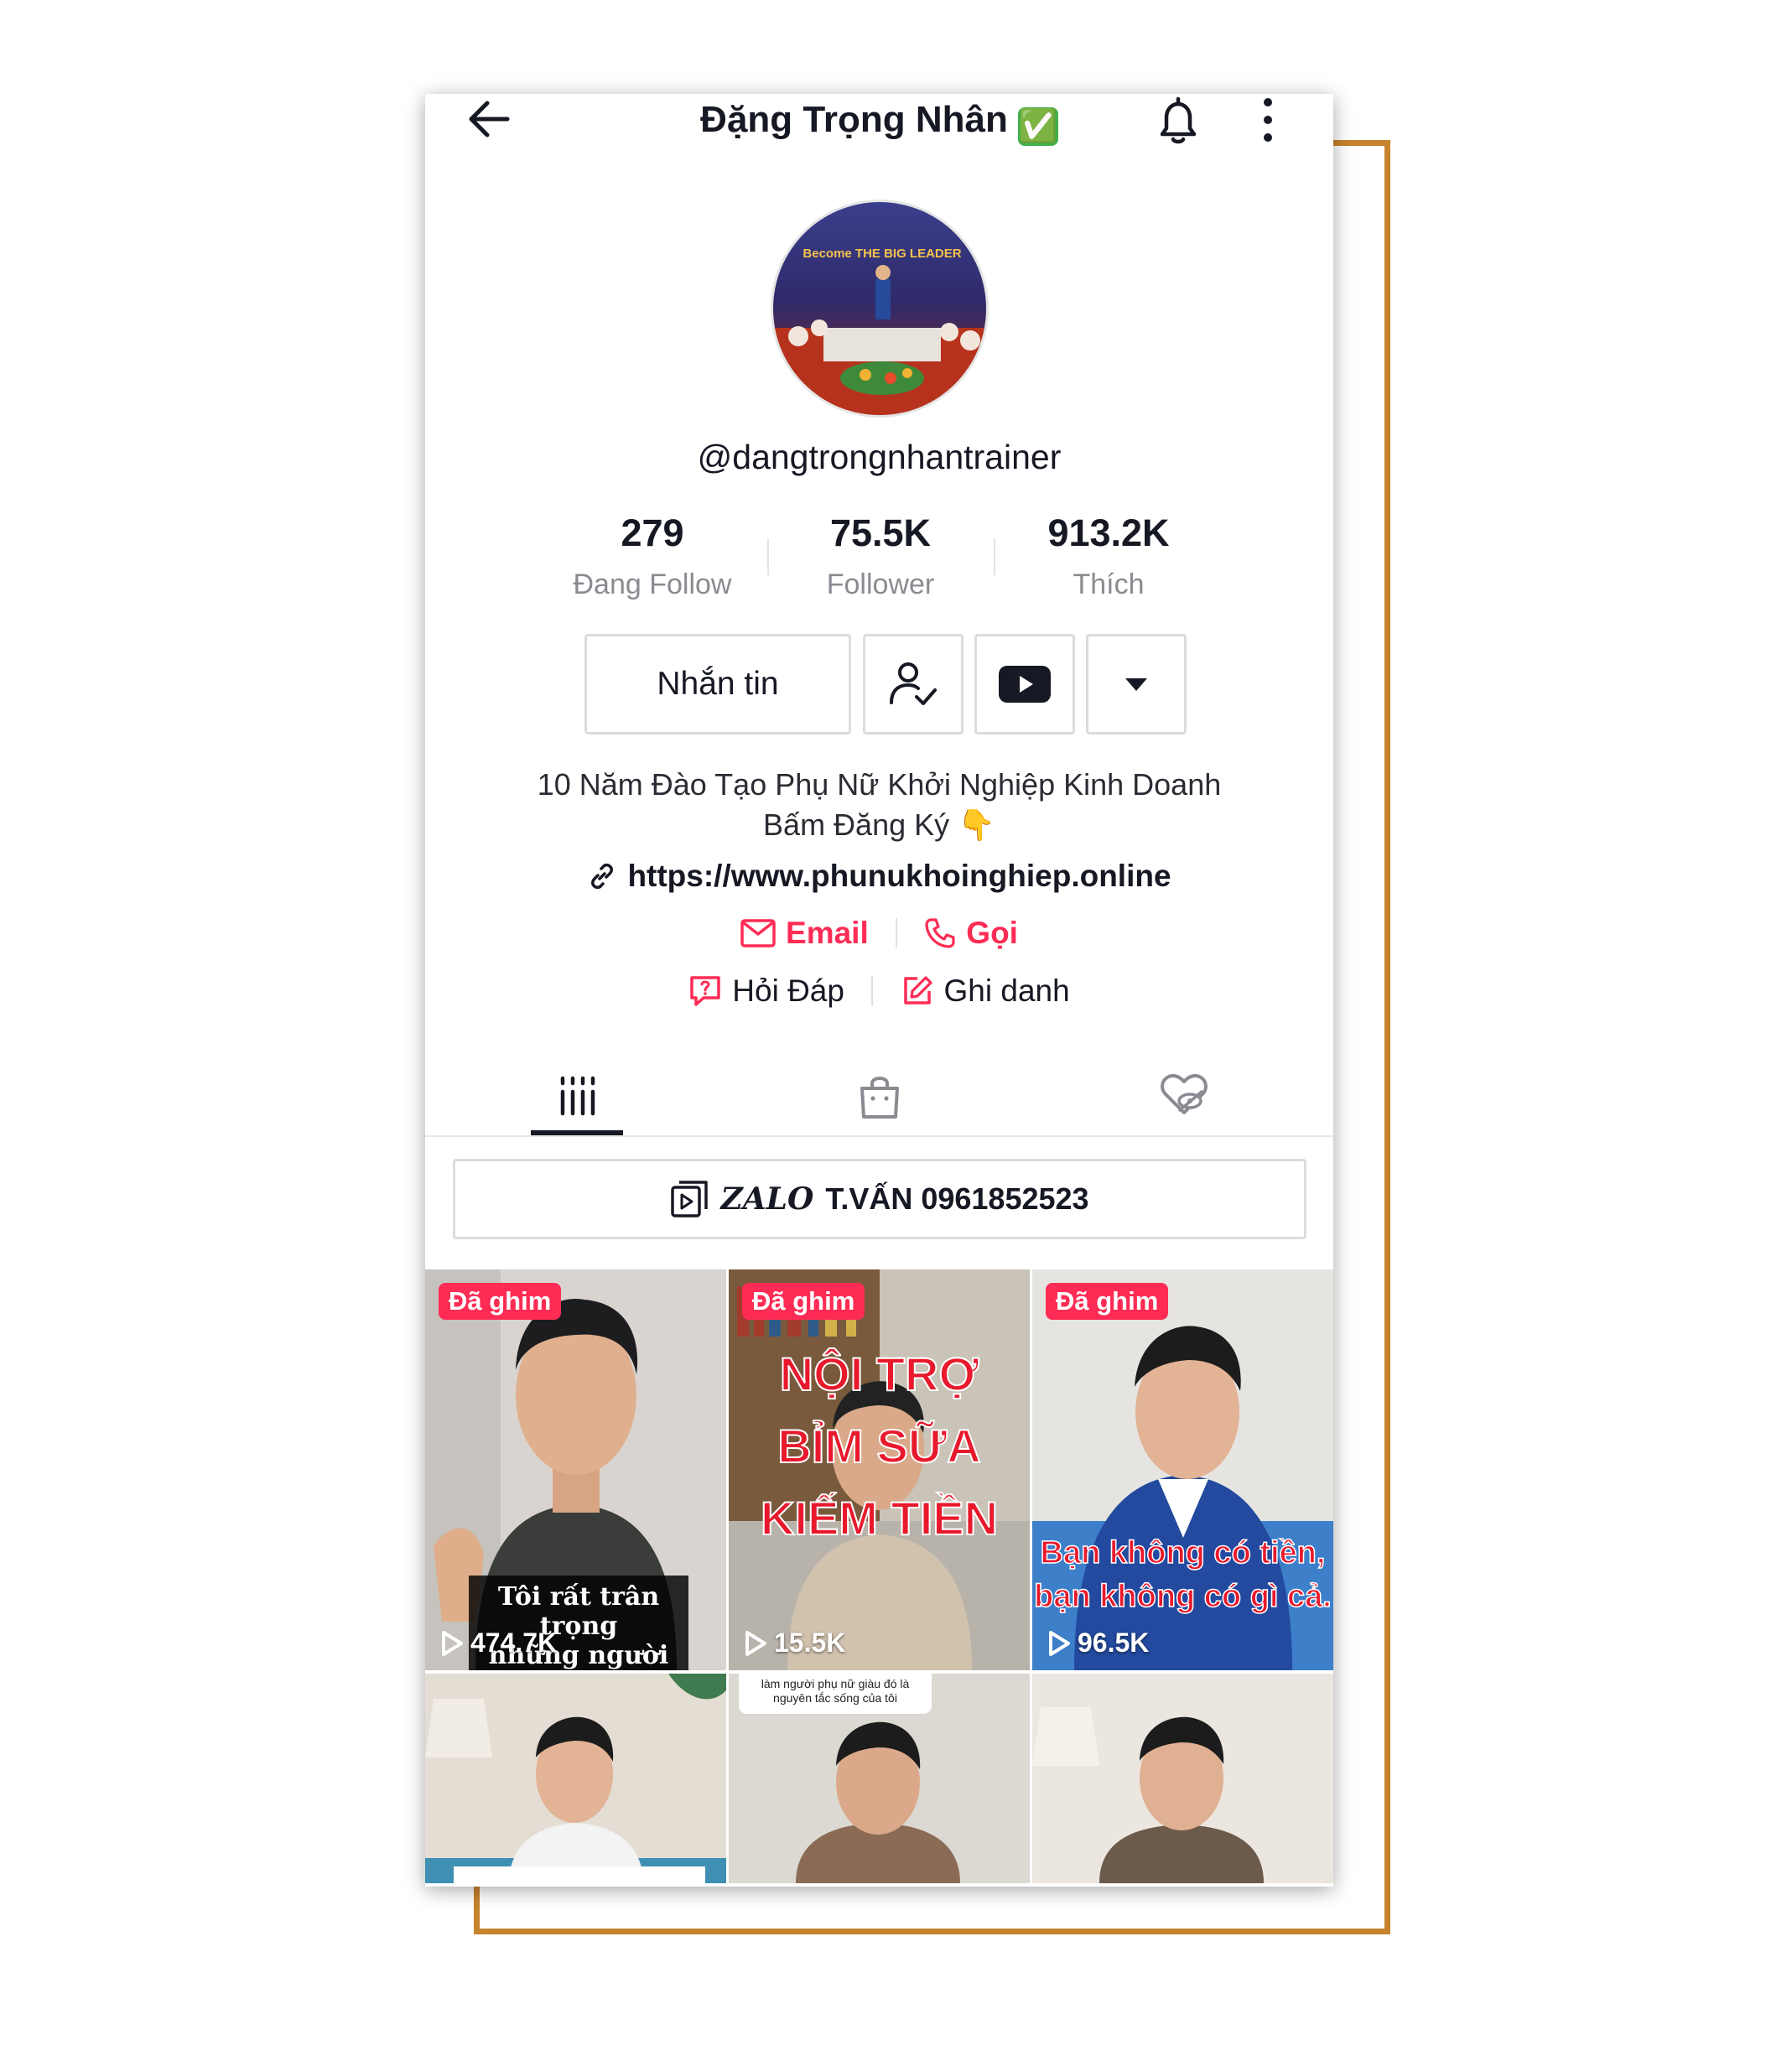 The image size is (1792, 2061). I want to click on question-bubble-icon, so click(705, 991).